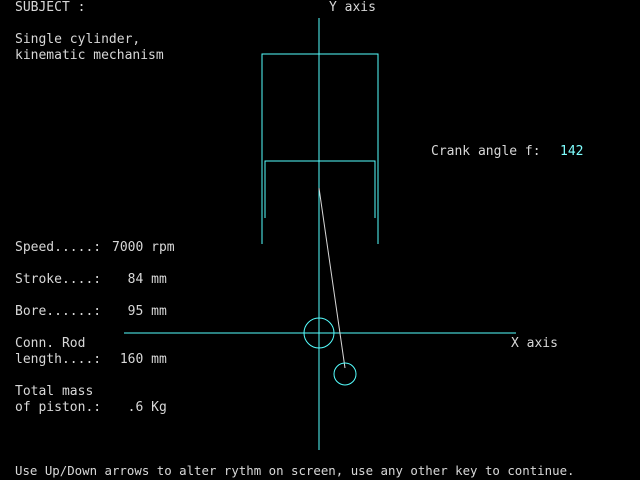 This screenshot has height=480, width=640. What do you see at coordinates (352, 7) in the screenshot?
I see `y-axis-label: Y axis` at bounding box center [352, 7].